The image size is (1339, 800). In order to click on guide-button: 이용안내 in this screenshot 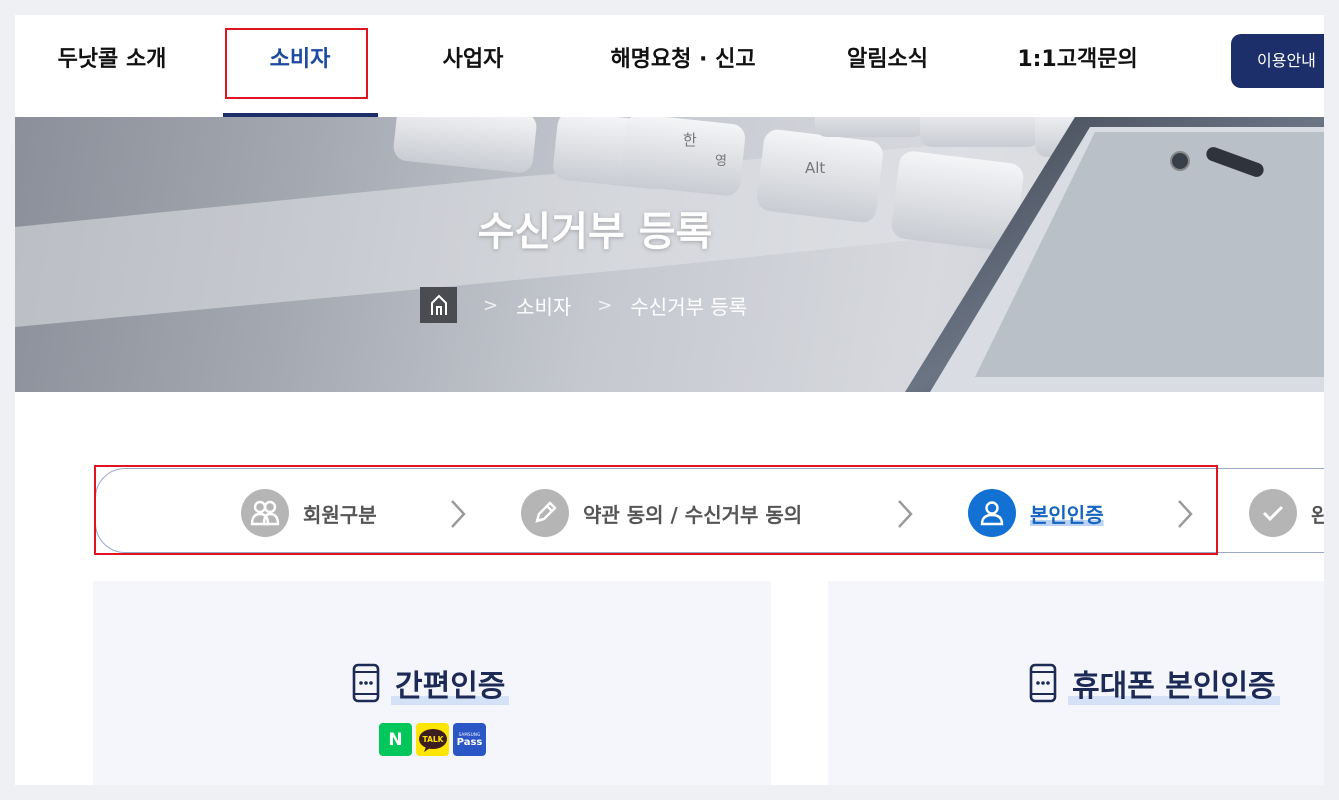, I will do `click(1277, 61)`.